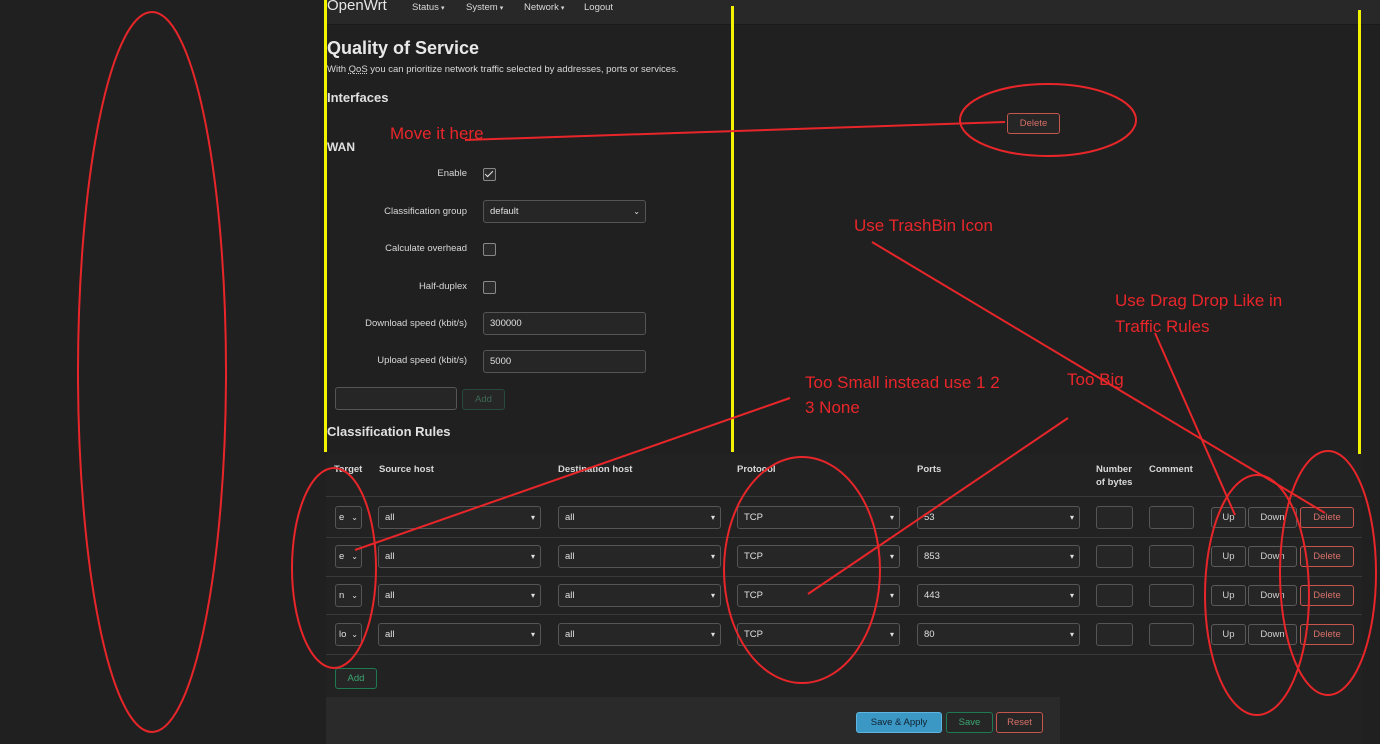  What do you see at coordinates (832, 407) in the screenshot?
I see `annotation-too-small-2: 3 None` at bounding box center [832, 407].